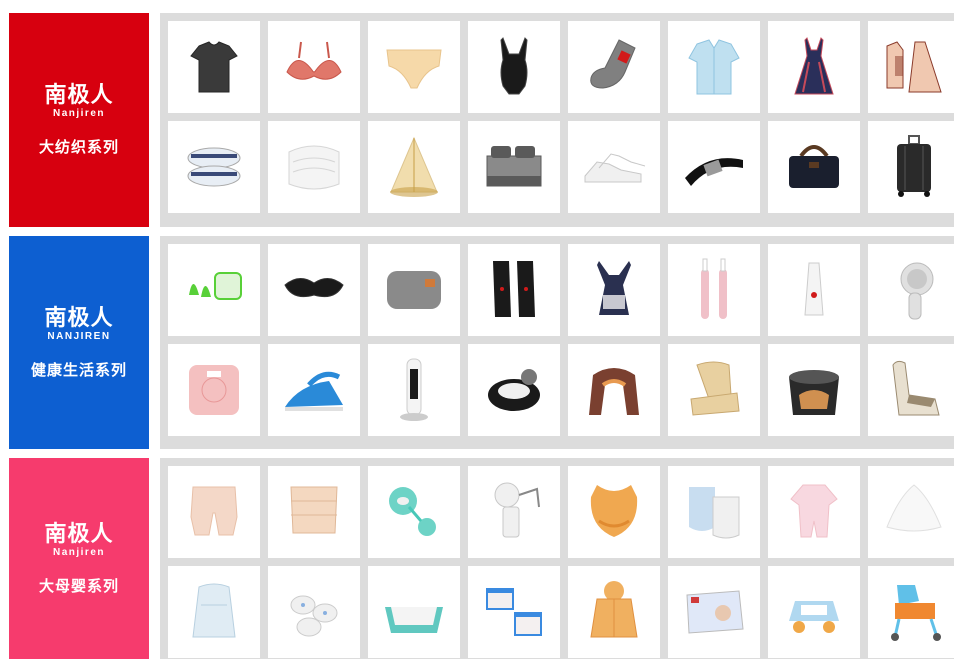  Describe the element at coordinates (914, 508) in the screenshot. I see `baby-hat-icon` at that location.